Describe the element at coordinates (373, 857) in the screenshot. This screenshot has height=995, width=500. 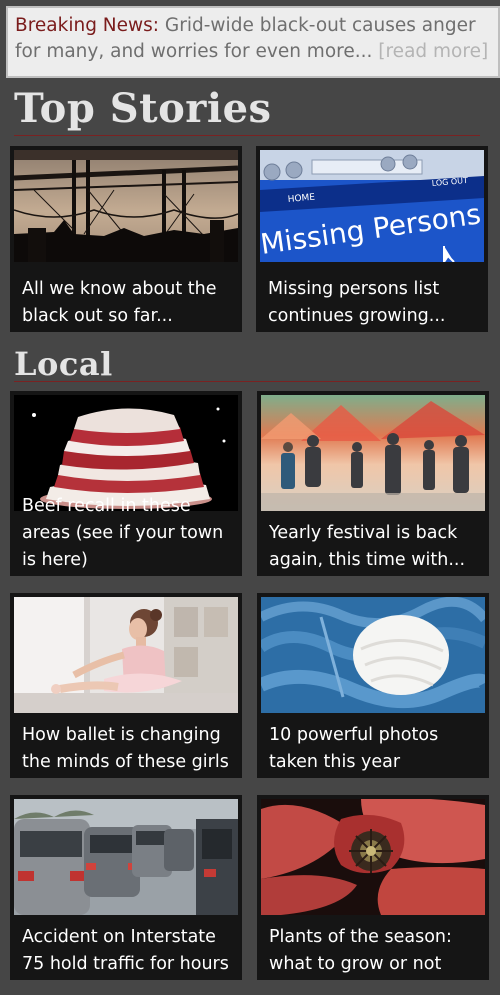
I see `poppy-thumbnail` at that location.